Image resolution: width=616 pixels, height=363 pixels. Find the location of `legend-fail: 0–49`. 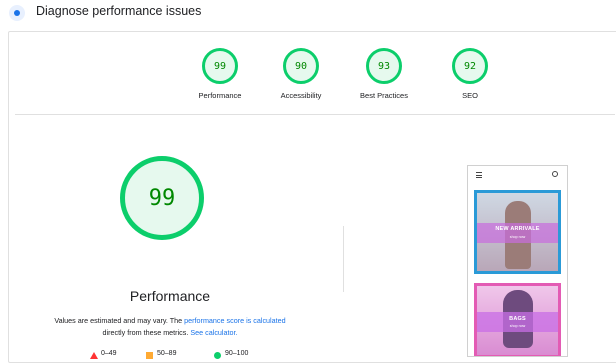

legend-fail: 0–49 is located at coordinates (109, 353).